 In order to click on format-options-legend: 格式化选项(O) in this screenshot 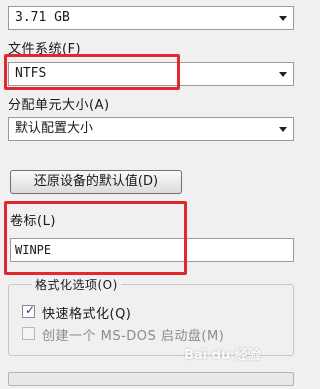, I will do `click(76, 284)`.